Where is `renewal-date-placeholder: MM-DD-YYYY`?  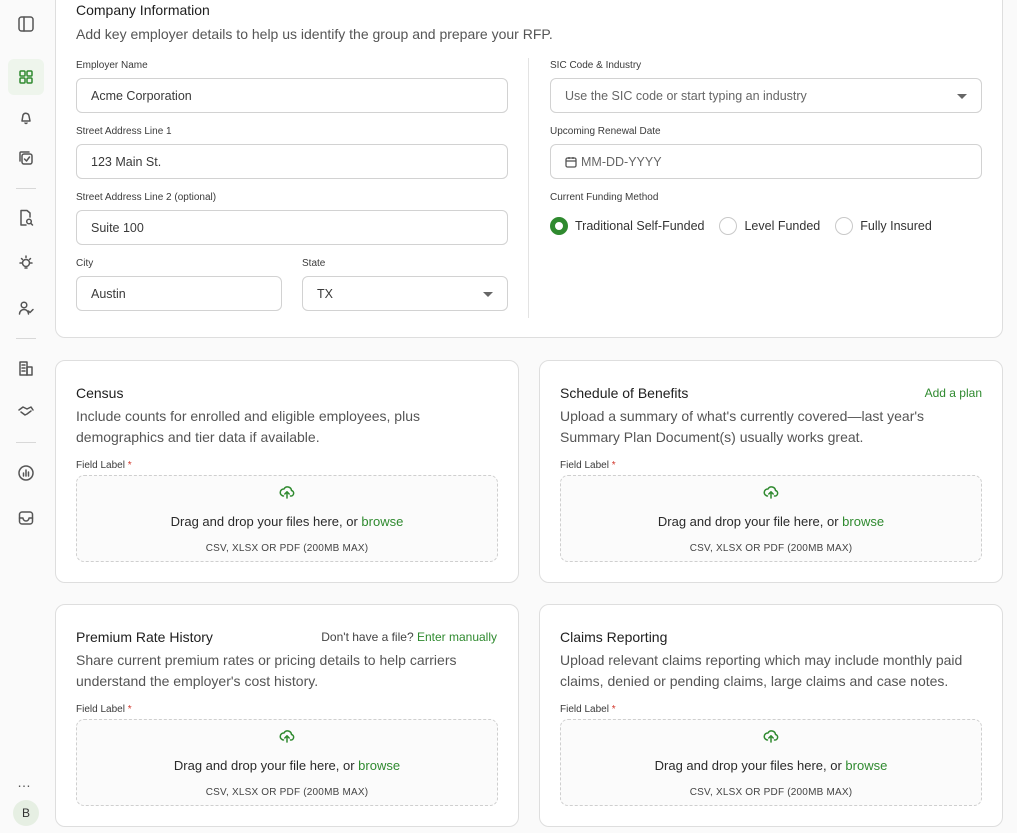
renewal-date-placeholder: MM-DD-YYYY is located at coordinates (621, 161).